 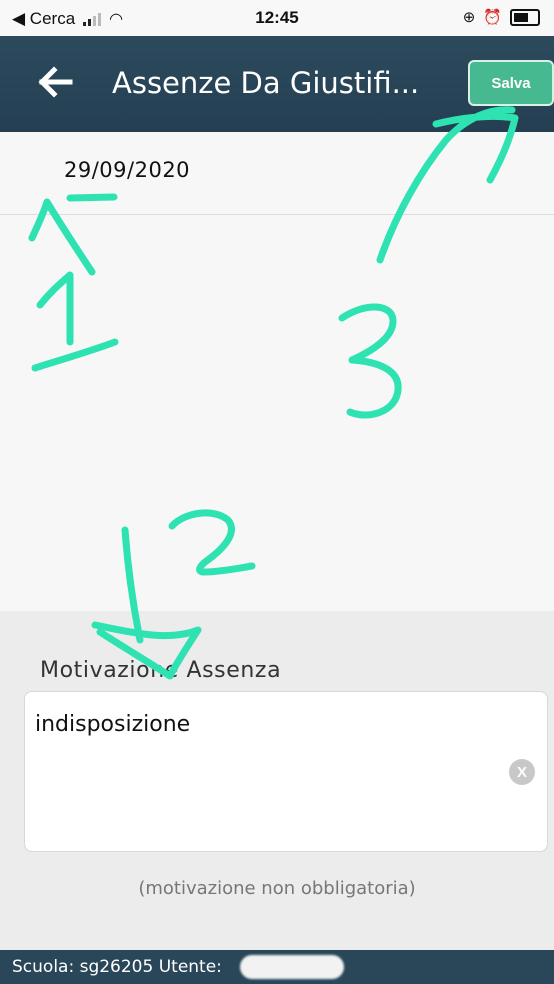 What do you see at coordinates (511, 83) in the screenshot?
I see `save-button: Salva` at bounding box center [511, 83].